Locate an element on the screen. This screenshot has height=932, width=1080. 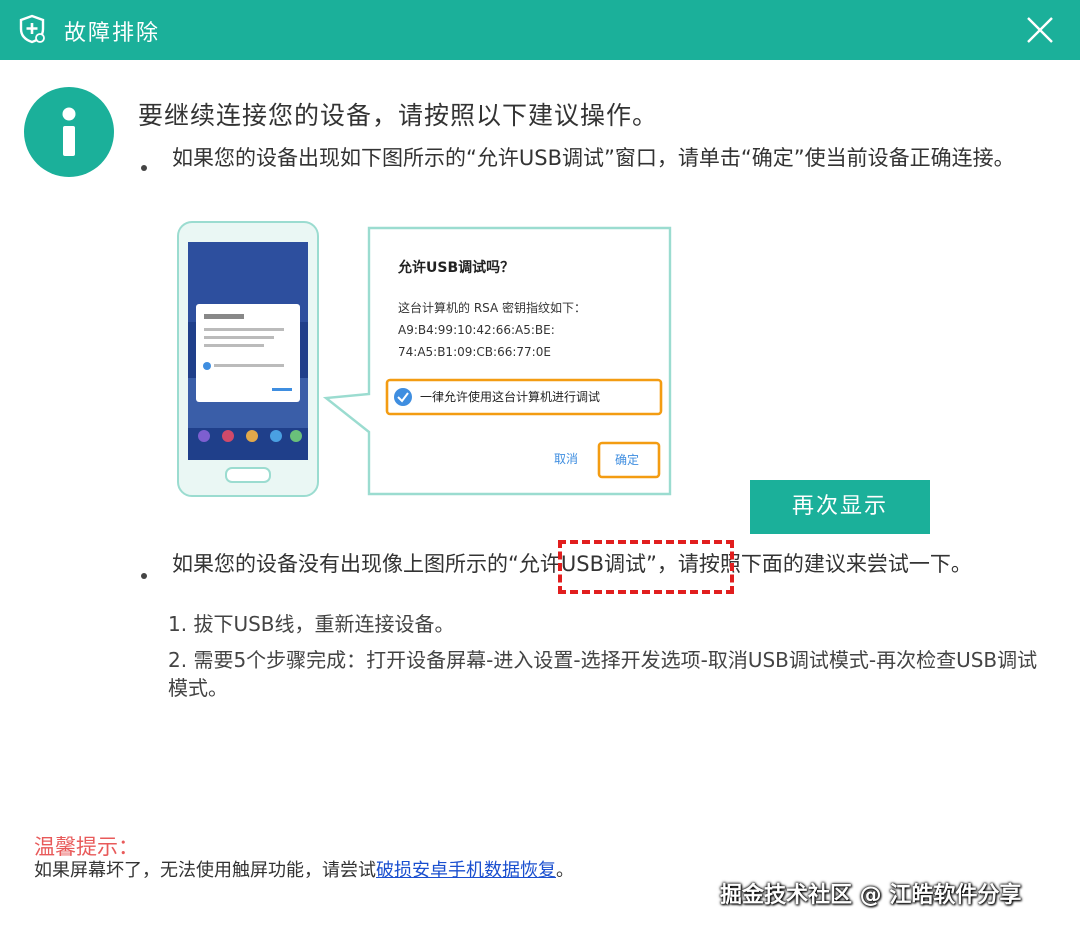
show-again-button: 再次显示 is located at coordinates (840, 507).